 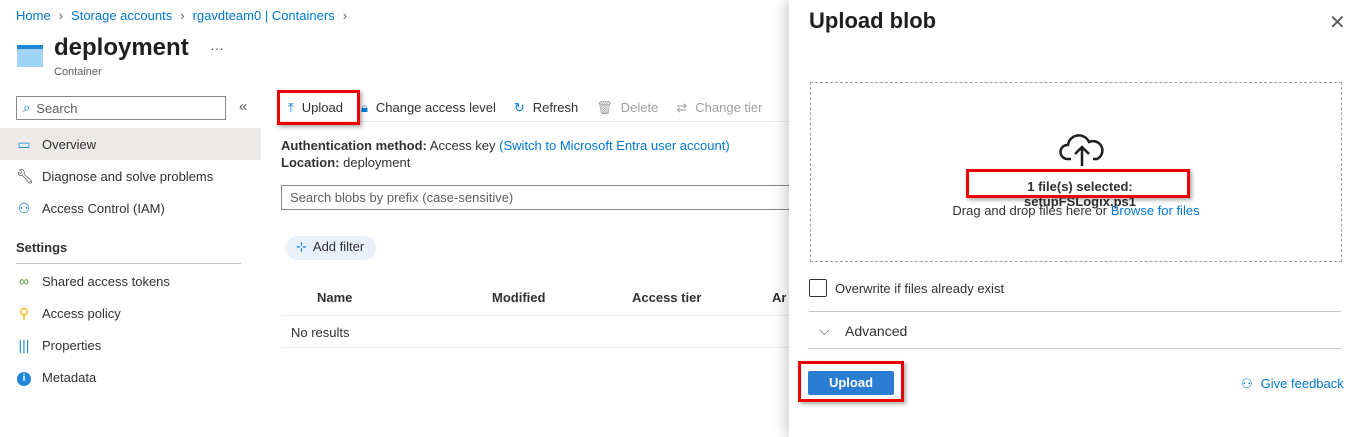 What do you see at coordinates (519, 107) in the screenshot?
I see `refresh-icon: ↻` at bounding box center [519, 107].